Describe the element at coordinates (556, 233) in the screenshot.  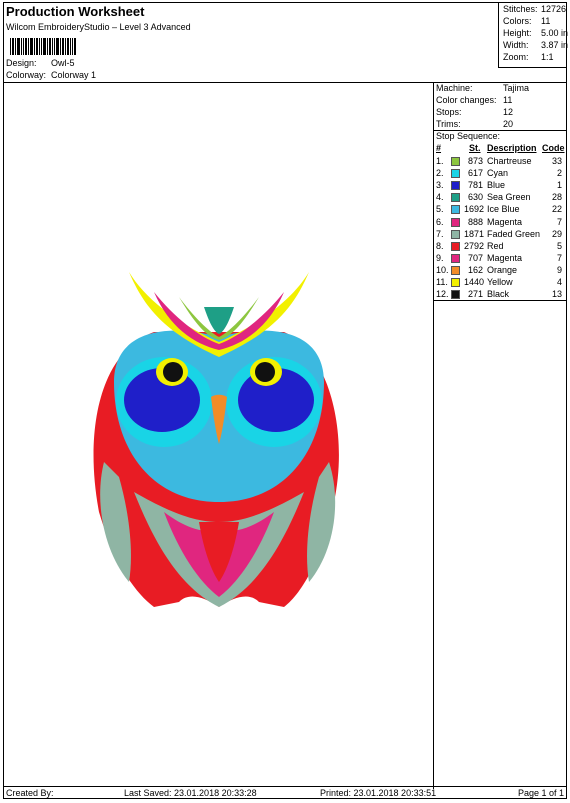
I see `thread-code: 29` at that location.